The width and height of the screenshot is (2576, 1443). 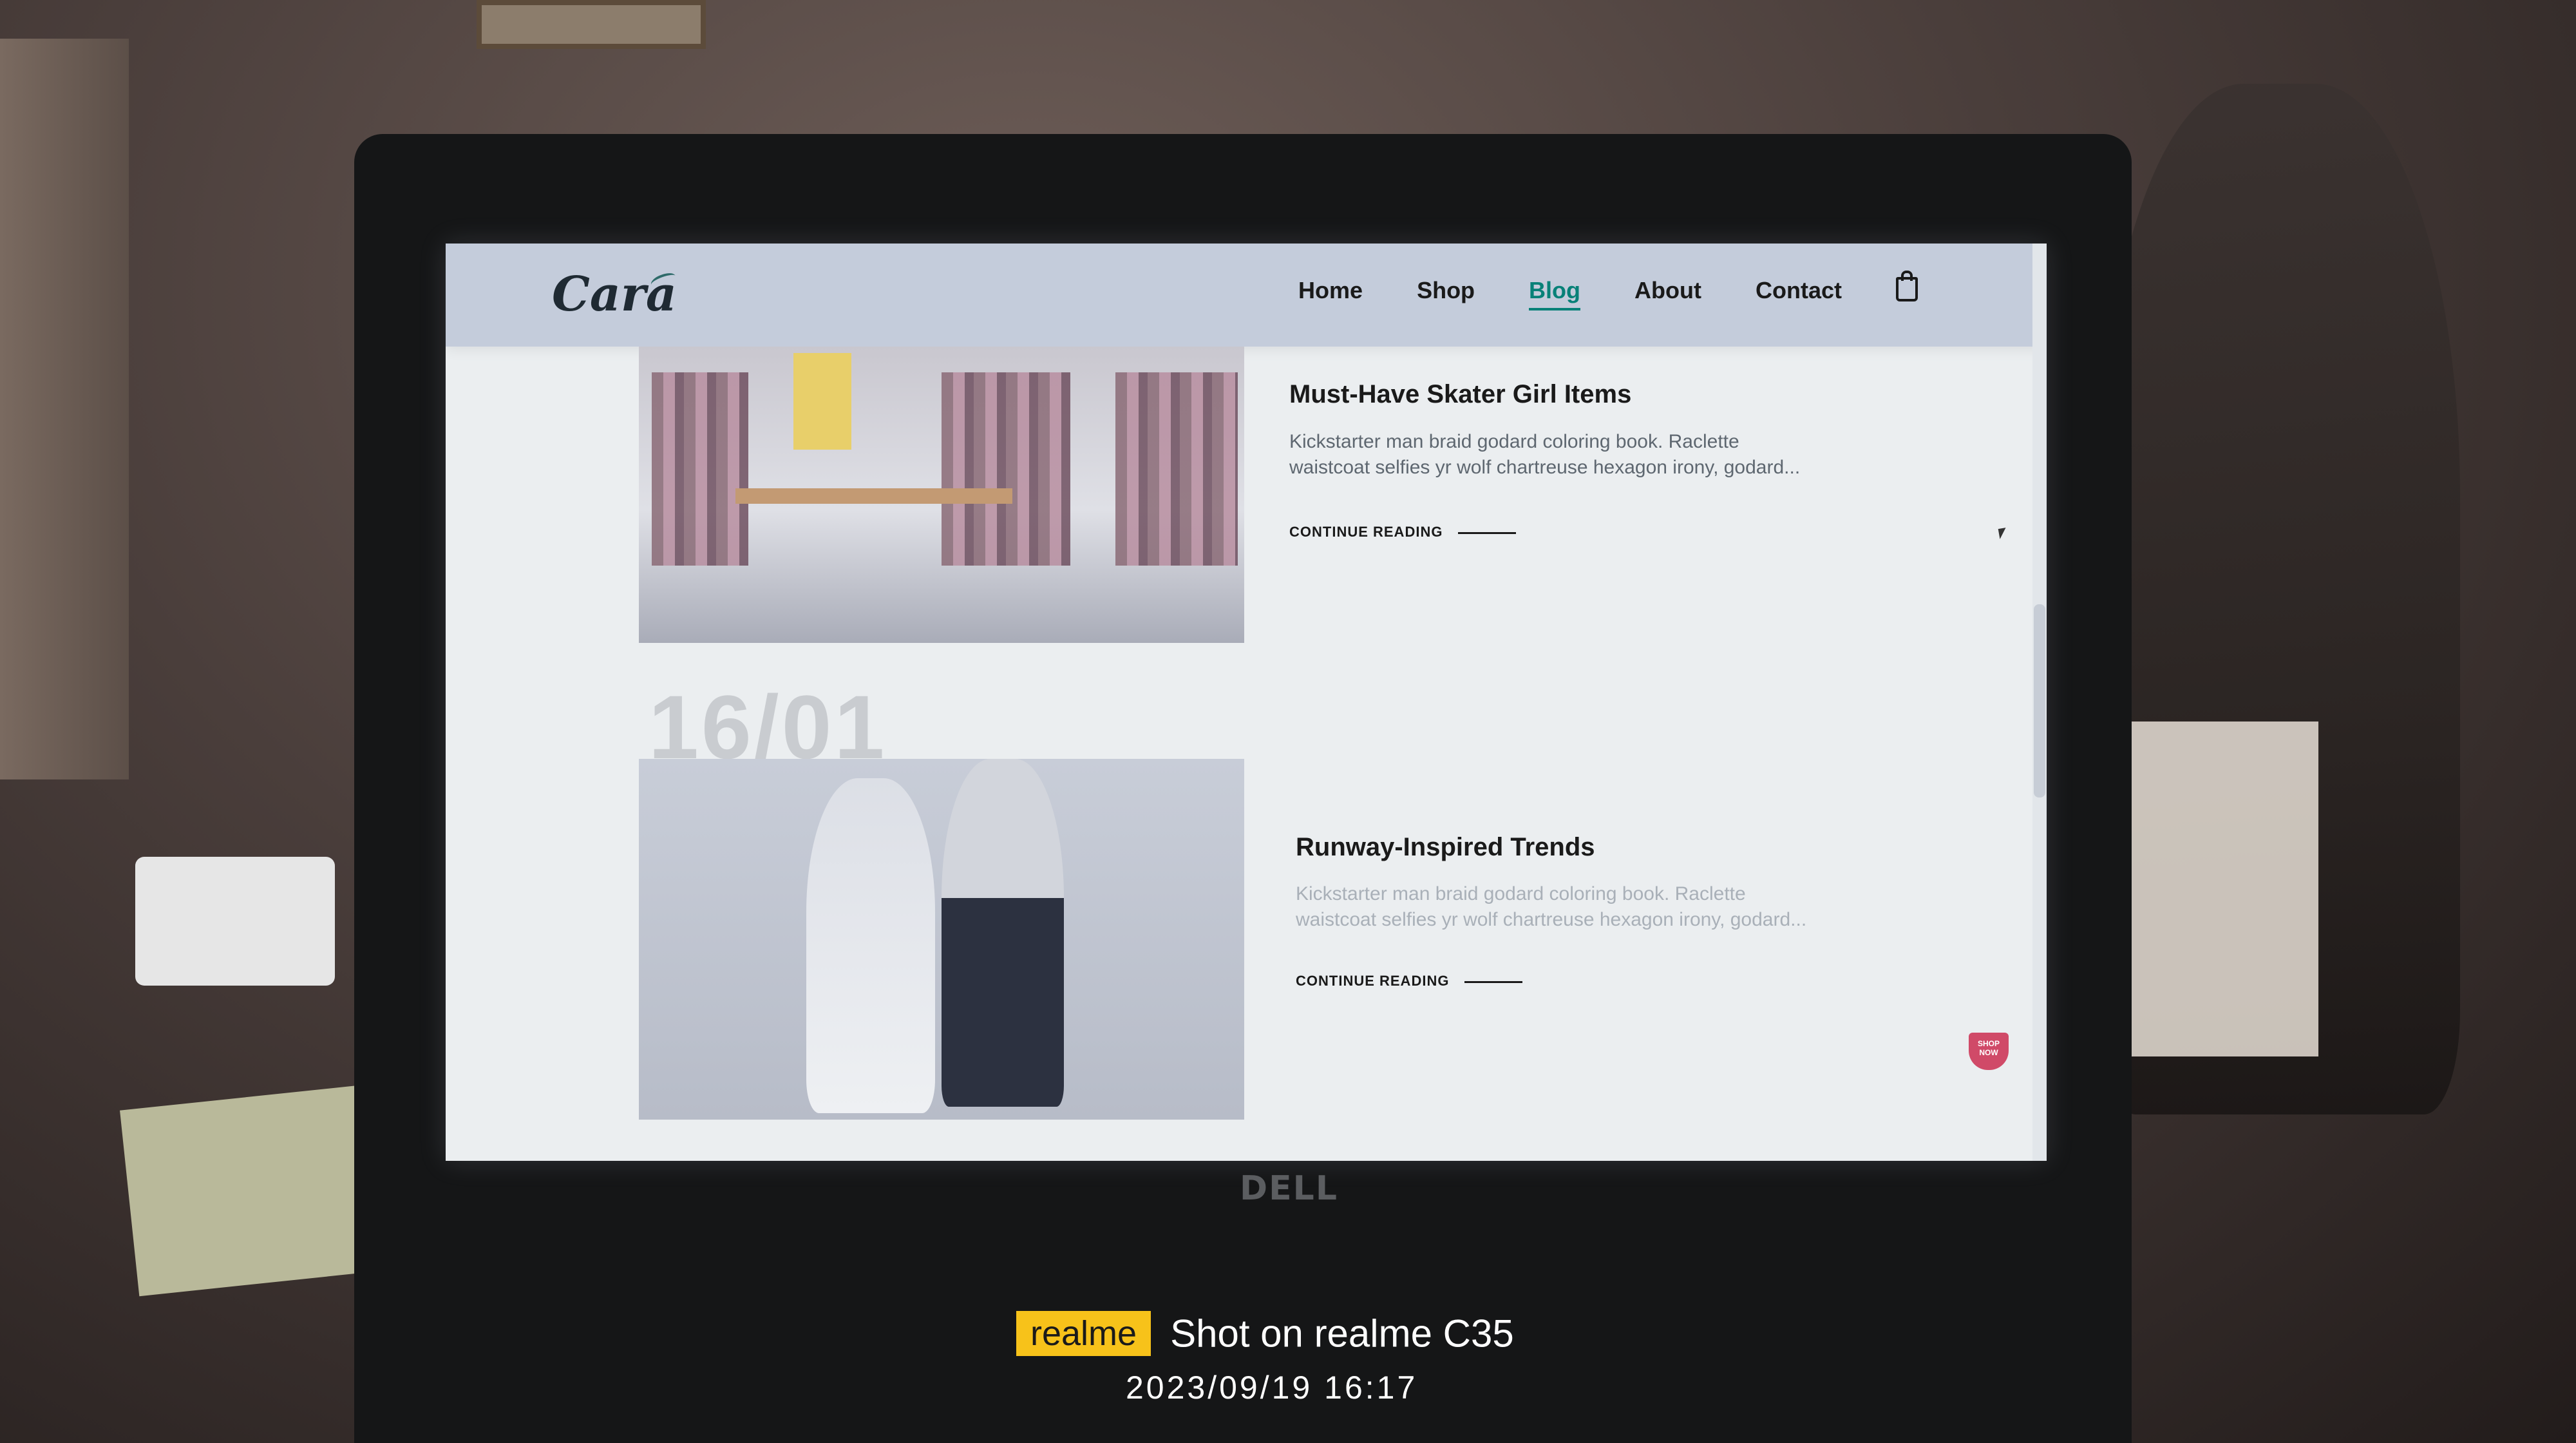 What do you see at coordinates (235, 921) in the screenshot?
I see `power-adapter` at bounding box center [235, 921].